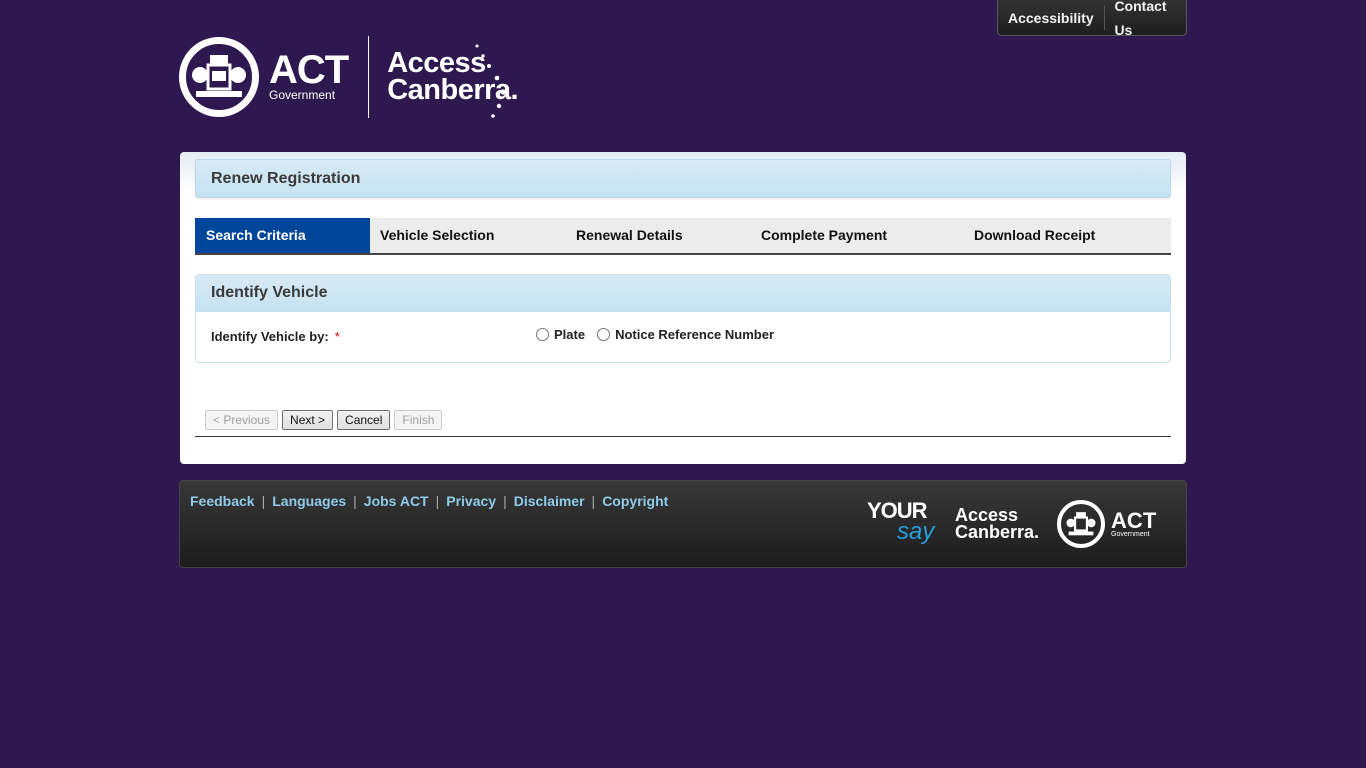 The width and height of the screenshot is (1366, 768). I want to click on previous-button: < Previous, so click(242, 420).